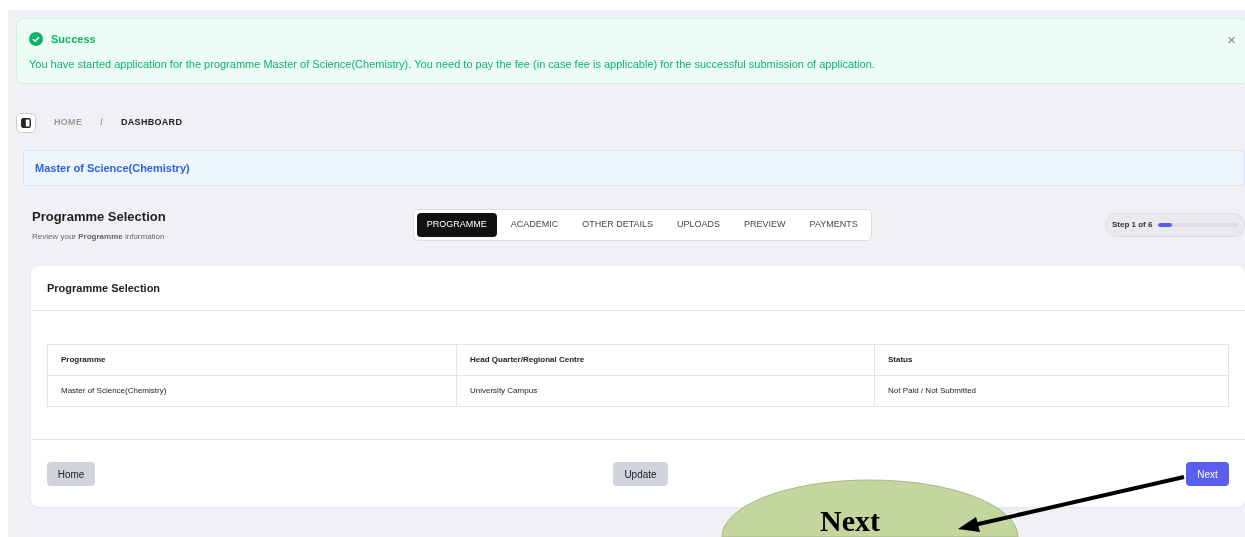 This screenshot has height=537, width=1245. I want to click on column-header: Status, so click(1051, 360).